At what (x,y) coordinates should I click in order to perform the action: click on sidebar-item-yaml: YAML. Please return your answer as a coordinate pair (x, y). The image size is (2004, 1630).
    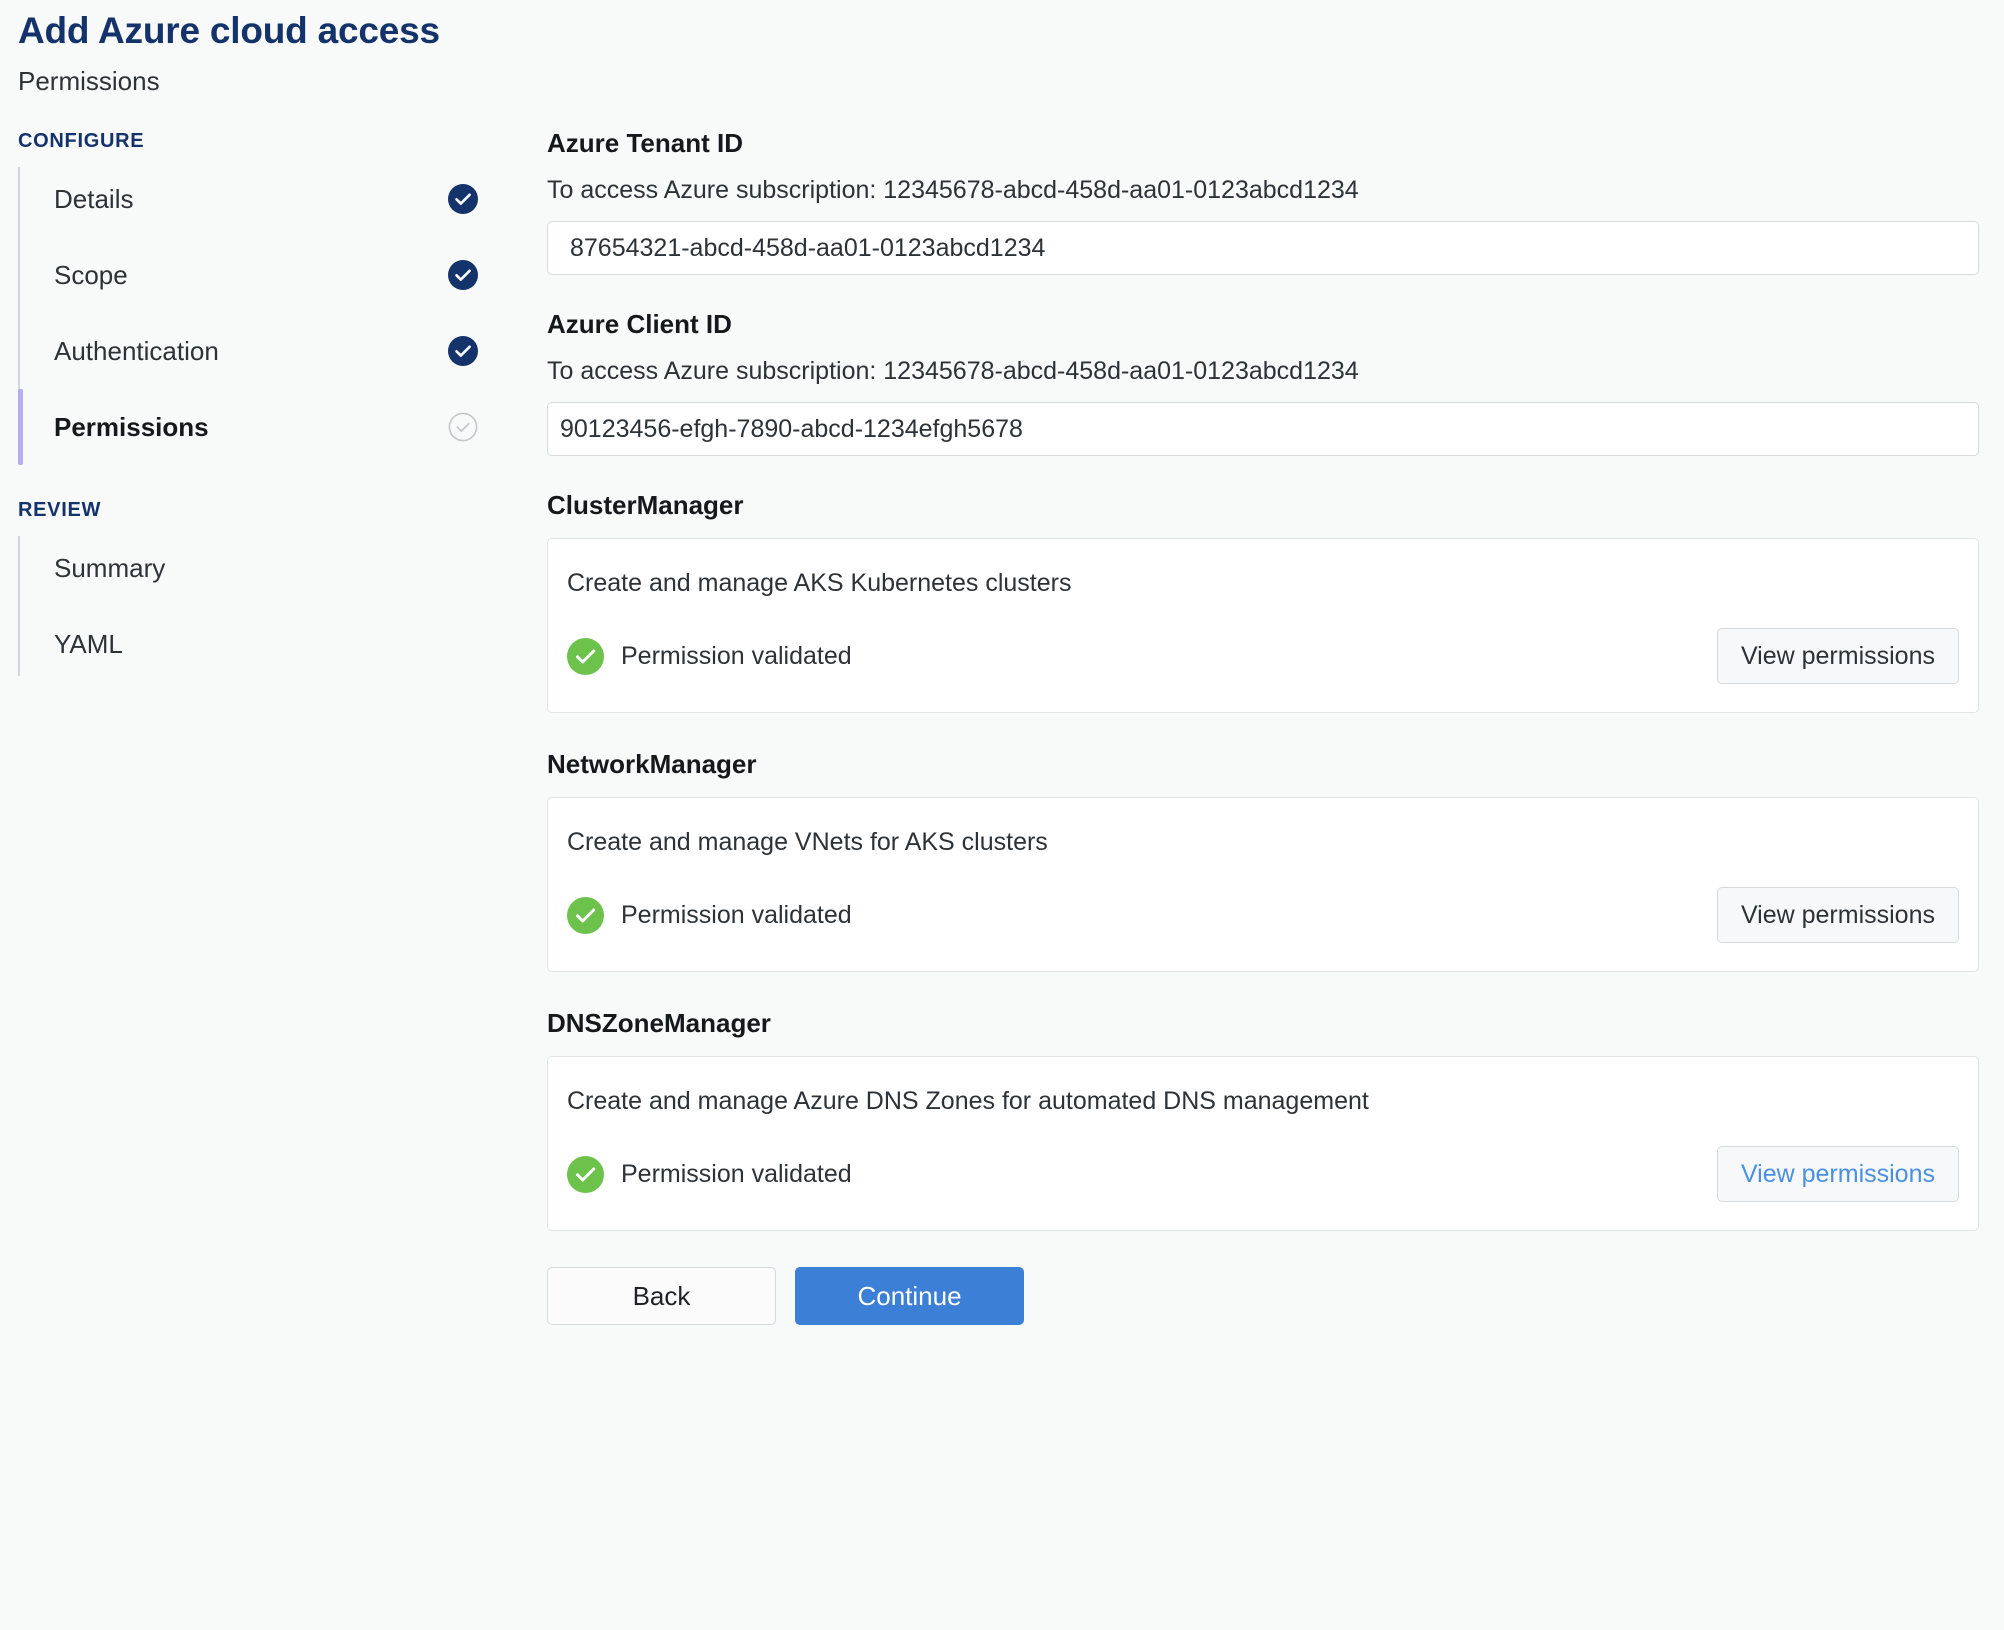
    Looking at the image, I should click on (259, 644).